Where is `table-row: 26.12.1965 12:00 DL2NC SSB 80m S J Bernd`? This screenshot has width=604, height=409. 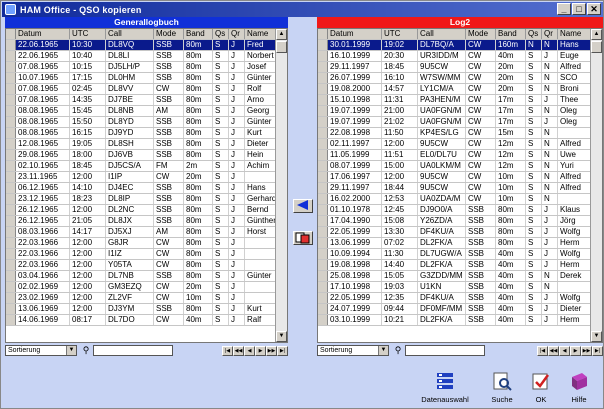
table-row: 26.12.1965 12:00 DL2NC SSB 80m S J Bernd is located at coordinates (146, 210).